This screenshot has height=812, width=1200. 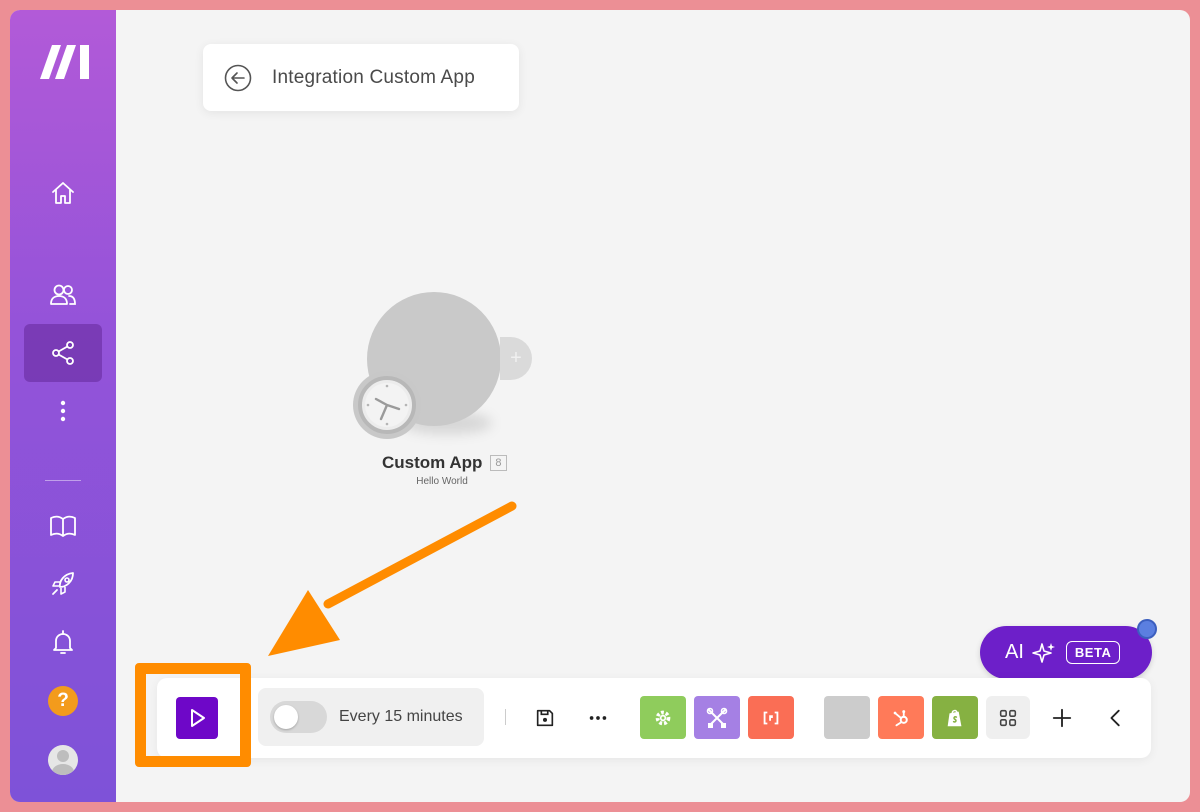 I want to click on text-parser-tile, so click(x=771, y=717).